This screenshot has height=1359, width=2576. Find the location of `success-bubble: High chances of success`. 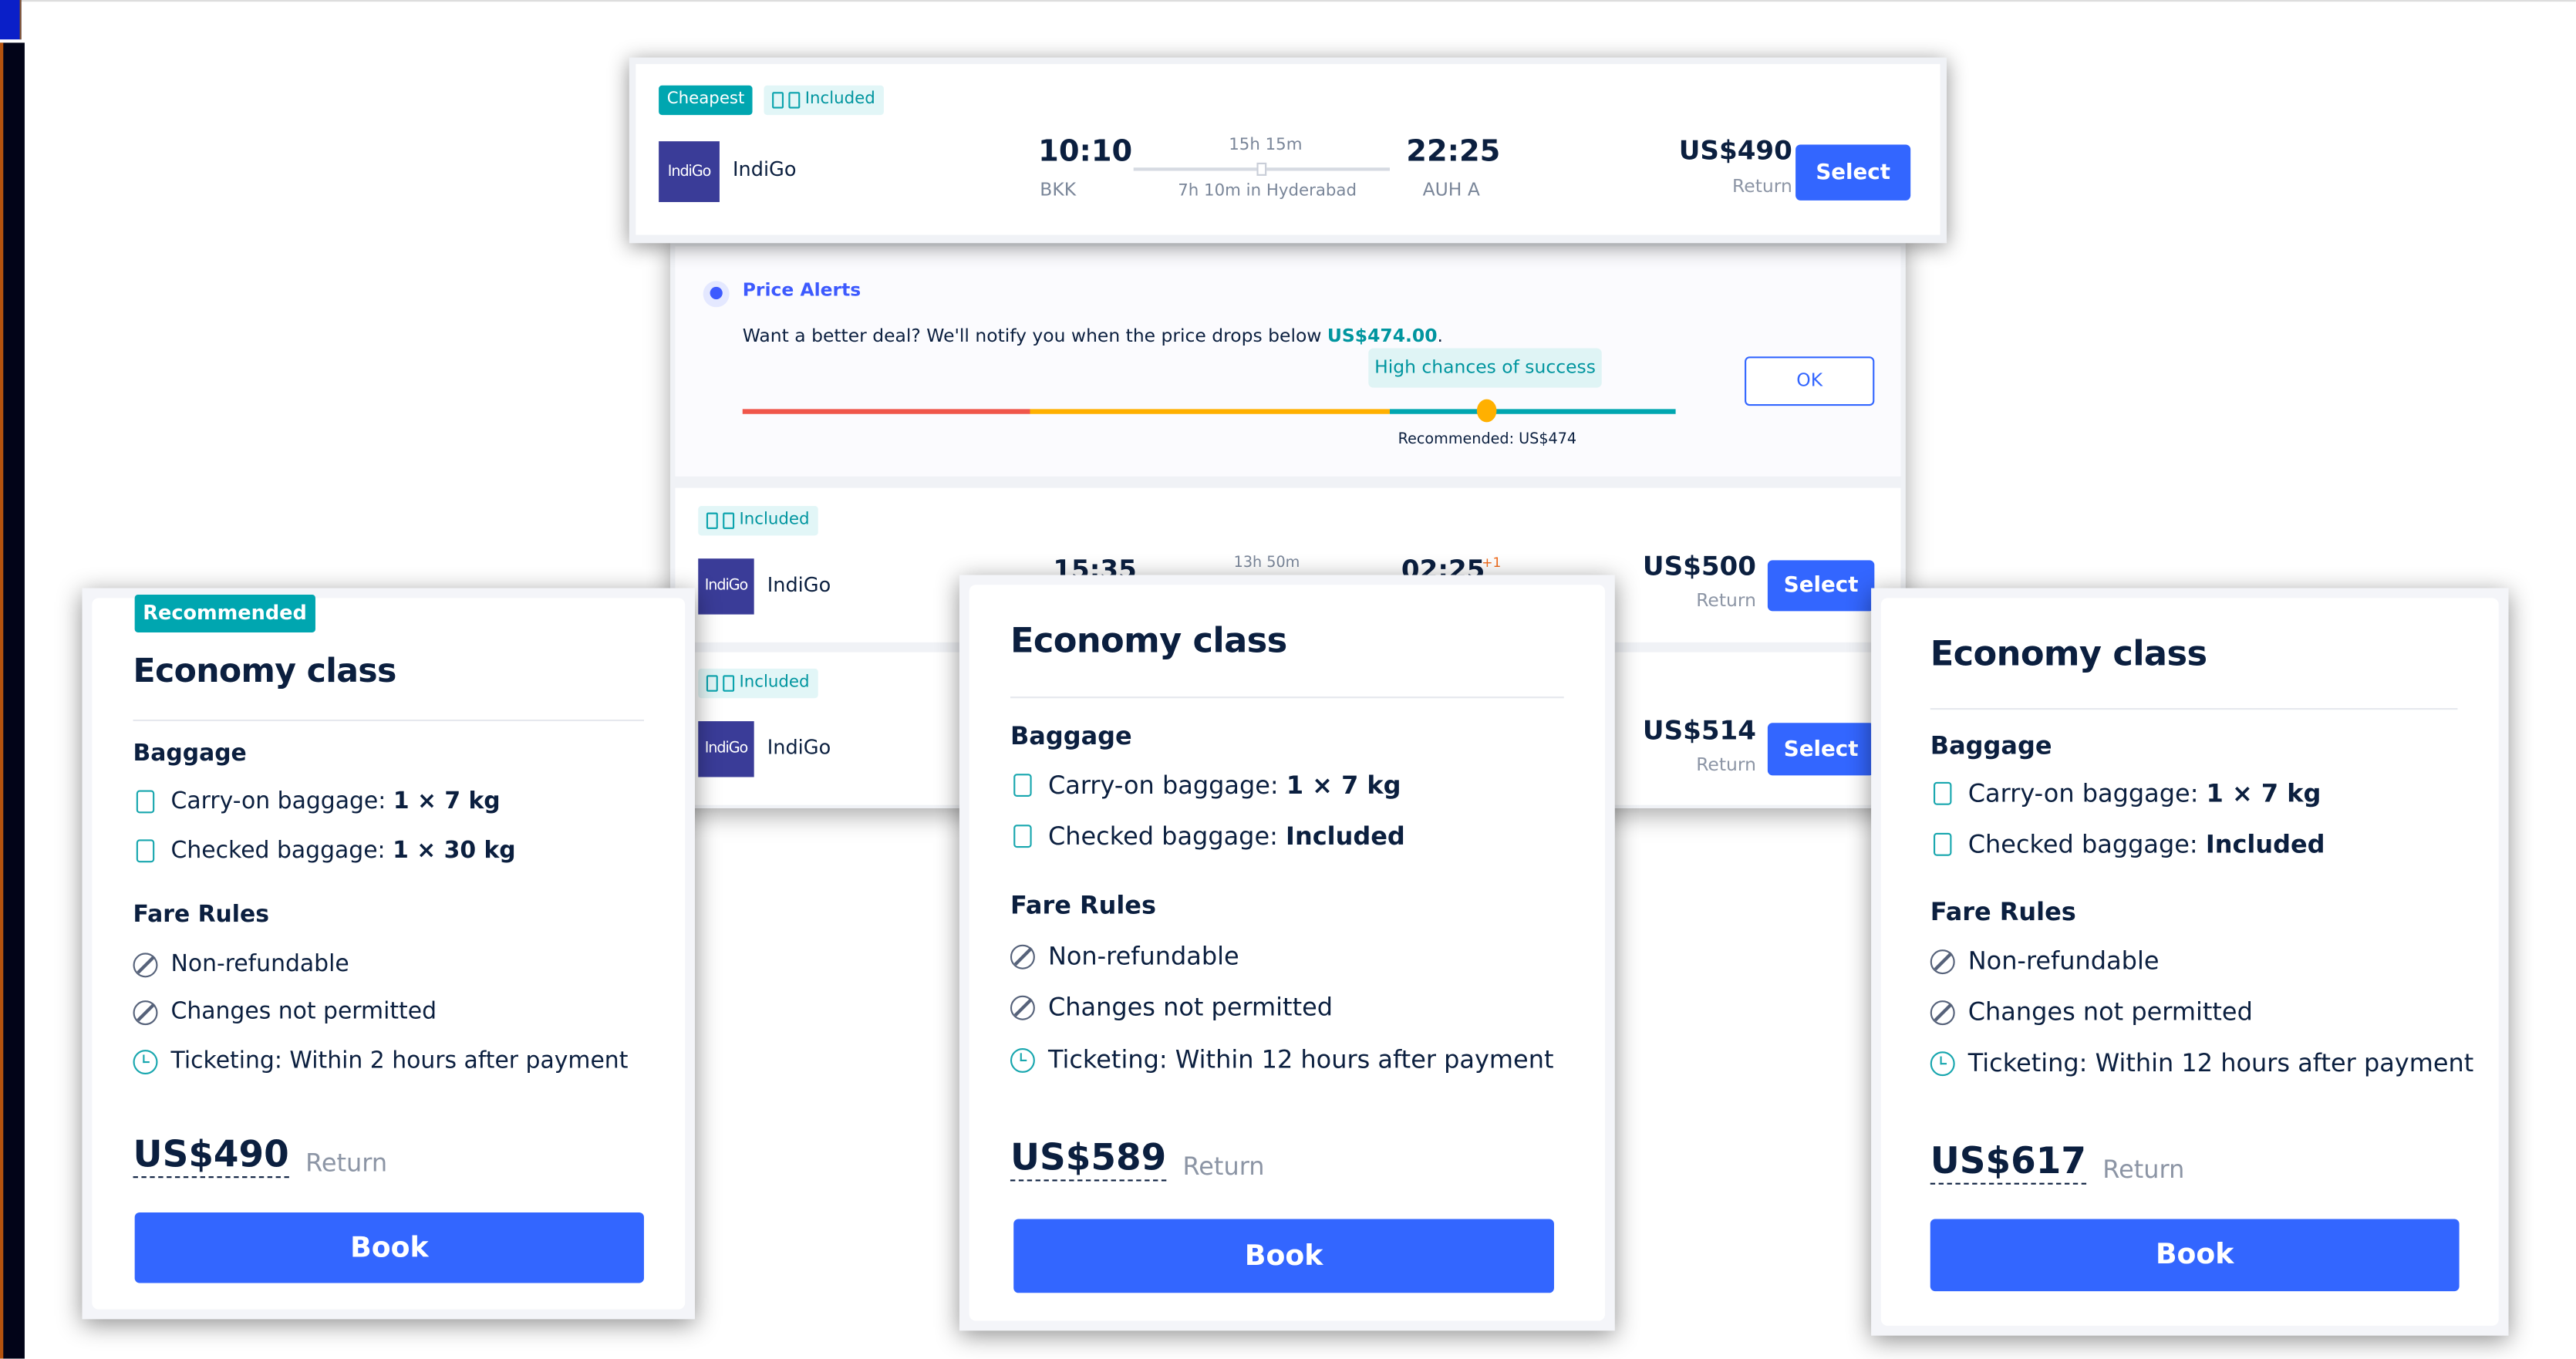

success-bubble: High chances of success is located at coordinates (1485, 368).